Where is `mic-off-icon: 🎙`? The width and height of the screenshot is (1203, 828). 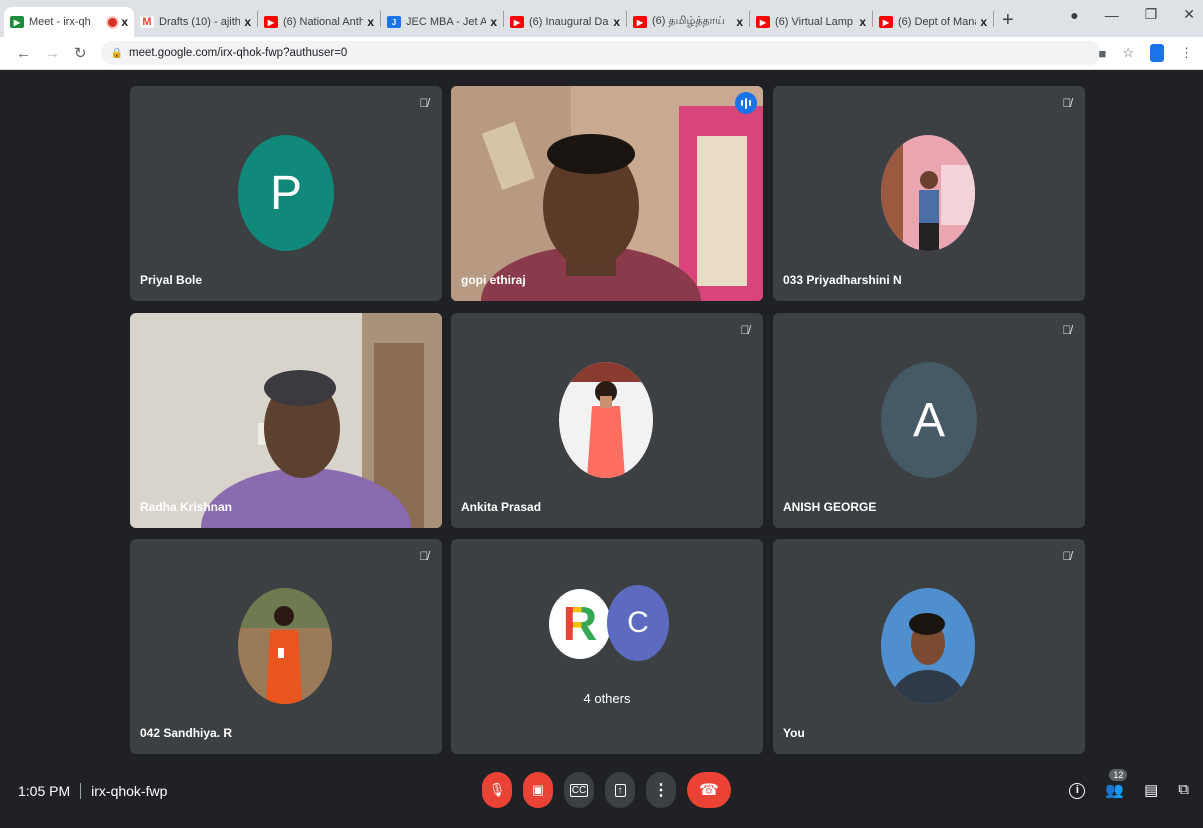 mic-off-icon: 🎙 is located at coordinates (497, 789).